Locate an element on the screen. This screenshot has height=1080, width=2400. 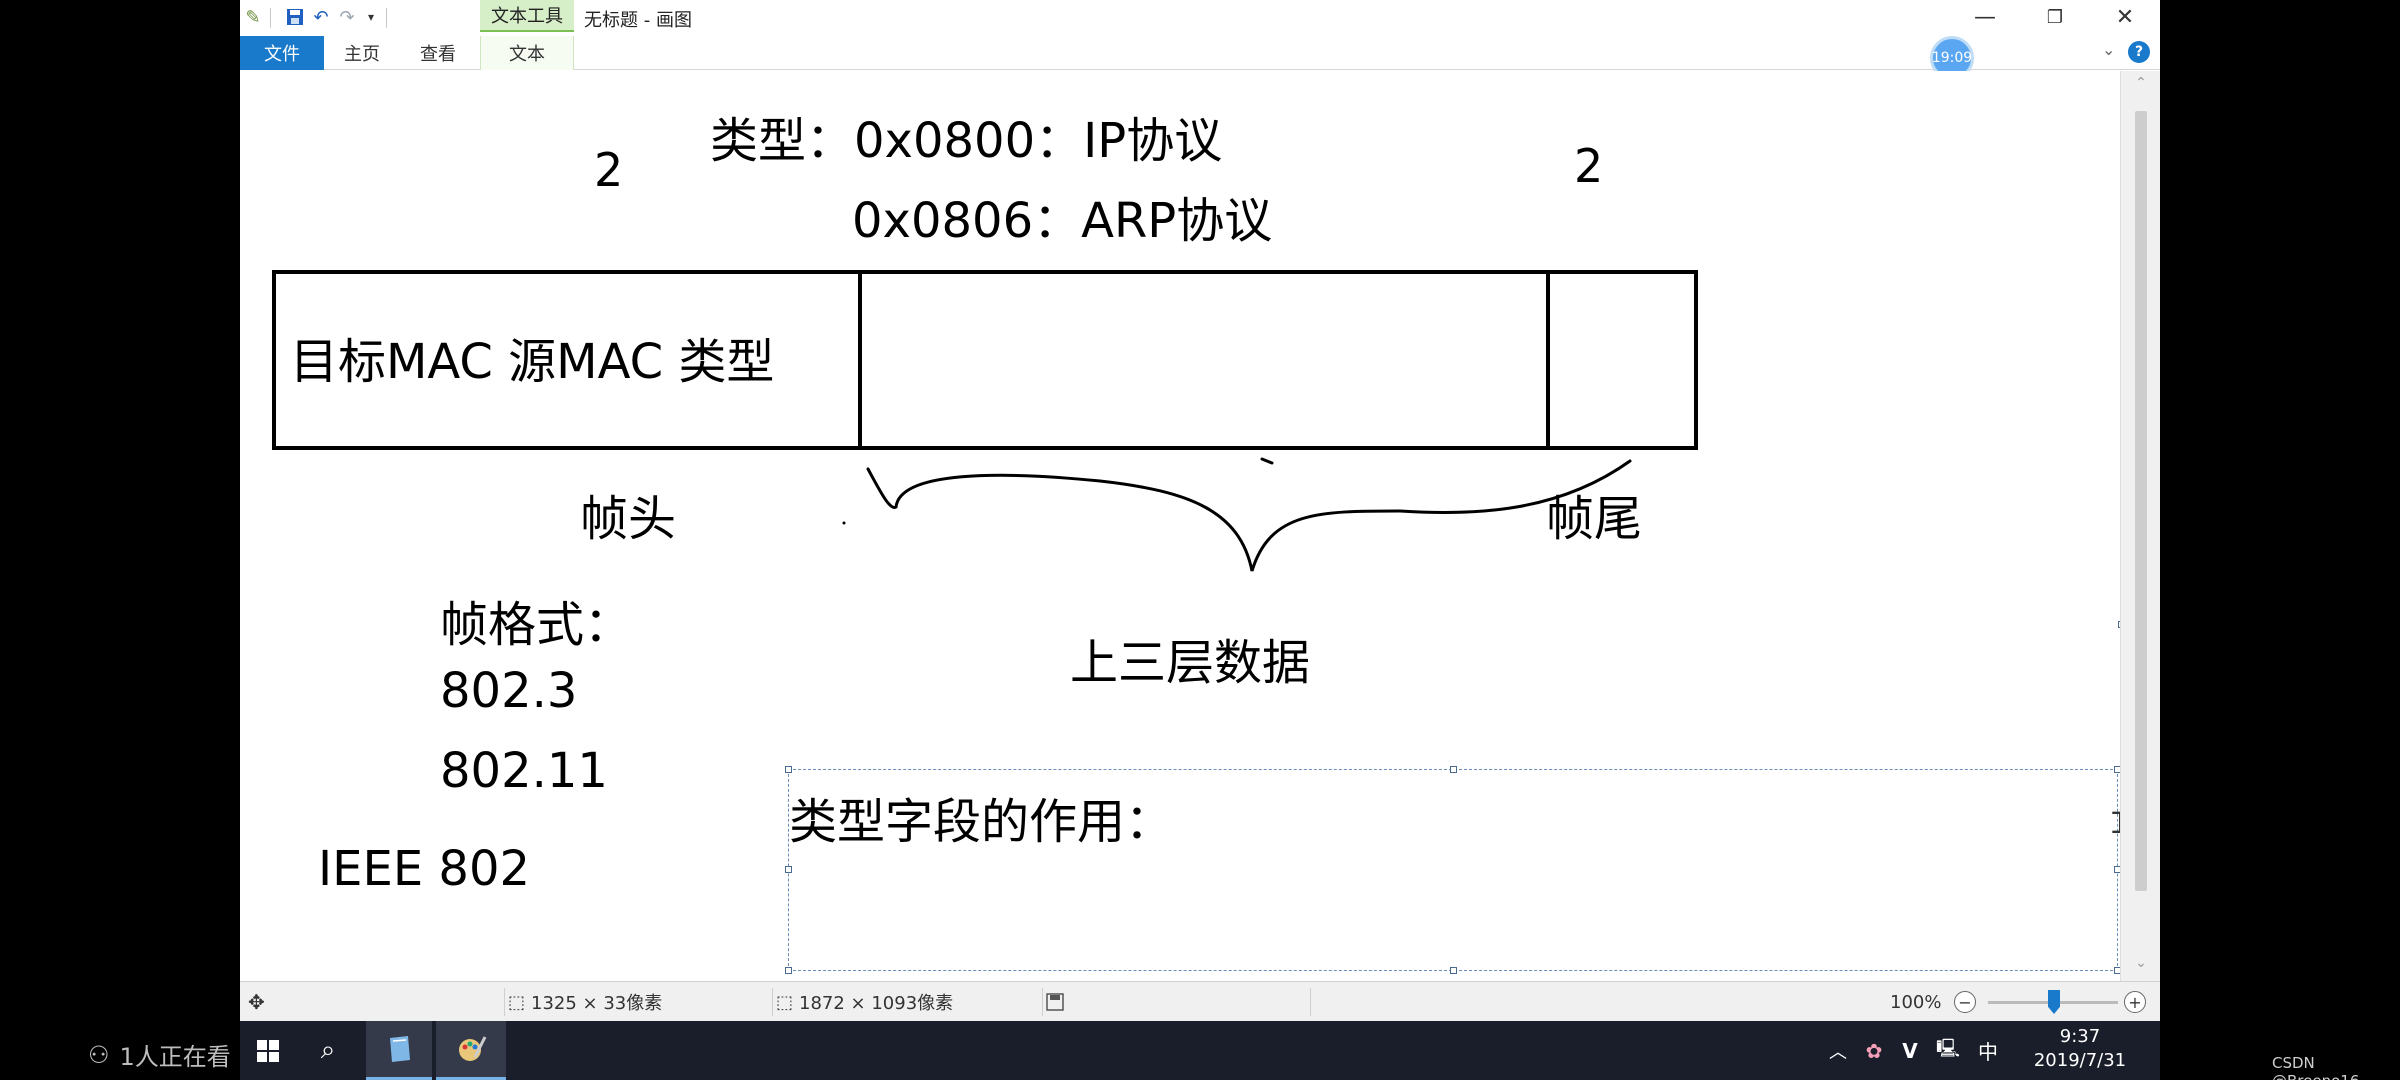
standard-802-11: 802.11 is located at coordinates (524, 771).